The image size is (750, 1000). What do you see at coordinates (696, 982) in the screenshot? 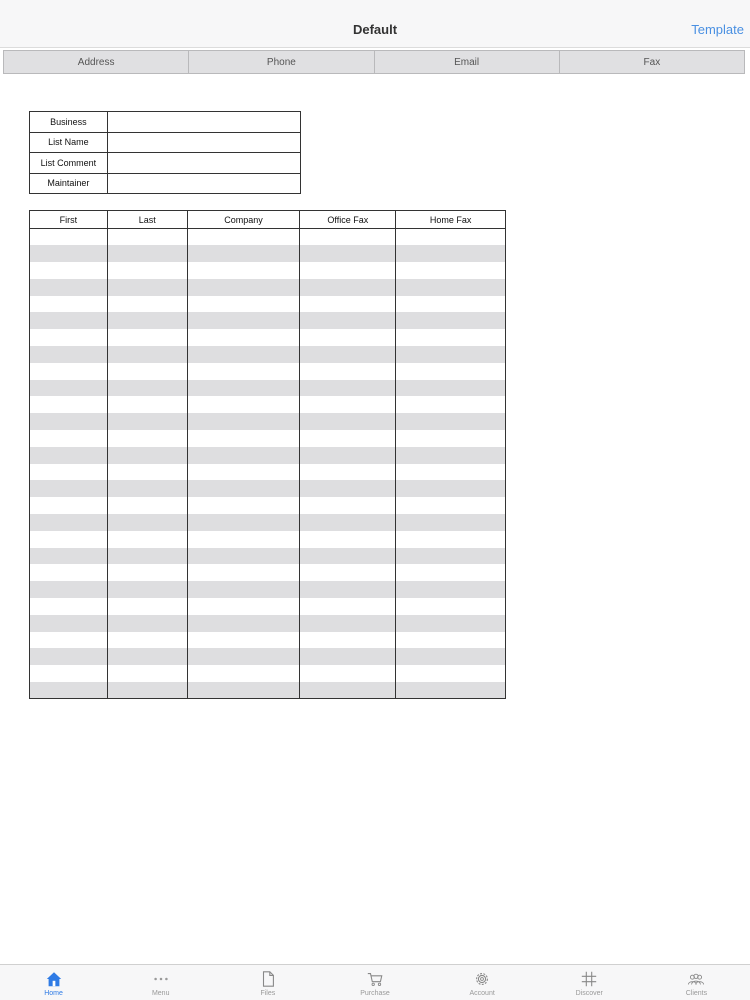
I see `tab-clients: Clients` at bounding box center [696, 982].